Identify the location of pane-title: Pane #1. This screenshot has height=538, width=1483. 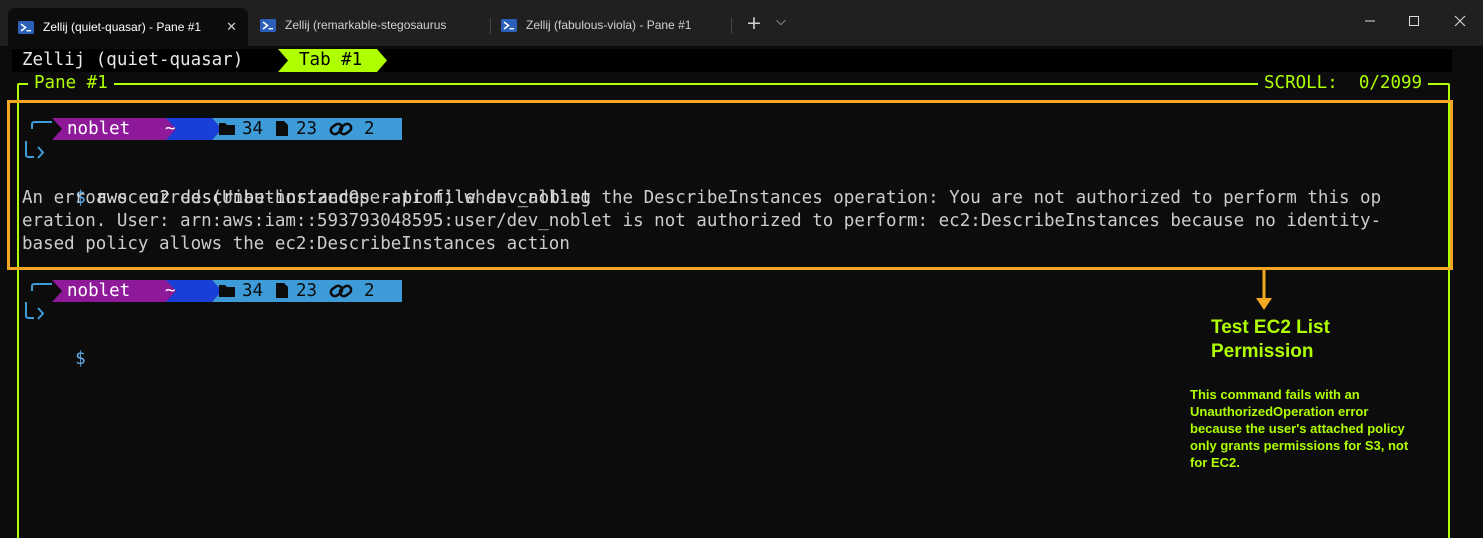
(71, 83).